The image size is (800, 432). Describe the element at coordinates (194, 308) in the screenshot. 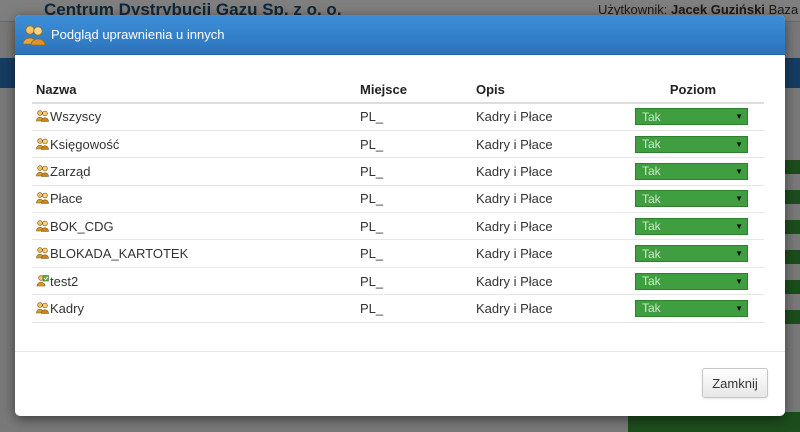

I see `row-name-cell: Kadry` at that location.